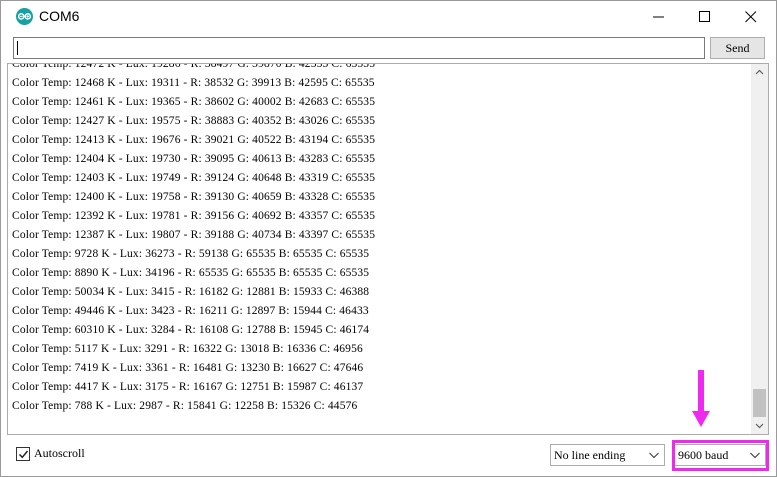 Image resolution: width=777 pixels, height=477 pixels. Describe the element at coordinates (59, 16) in the screenshot. I see `window-title: COM6` at that location.